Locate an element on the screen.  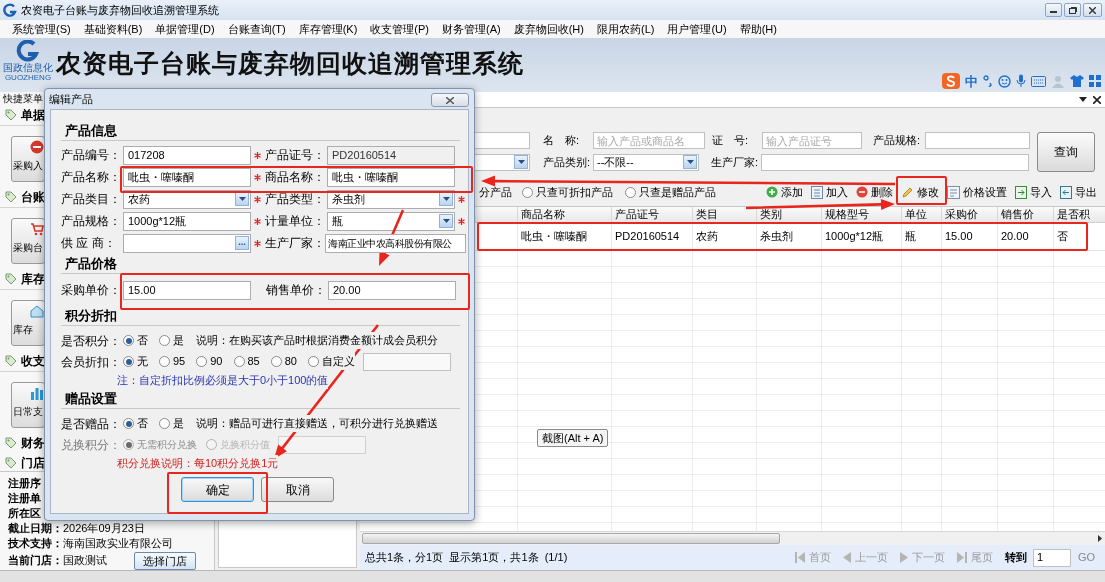
dropdown: --不限-- is located at coordinates (646, 162).